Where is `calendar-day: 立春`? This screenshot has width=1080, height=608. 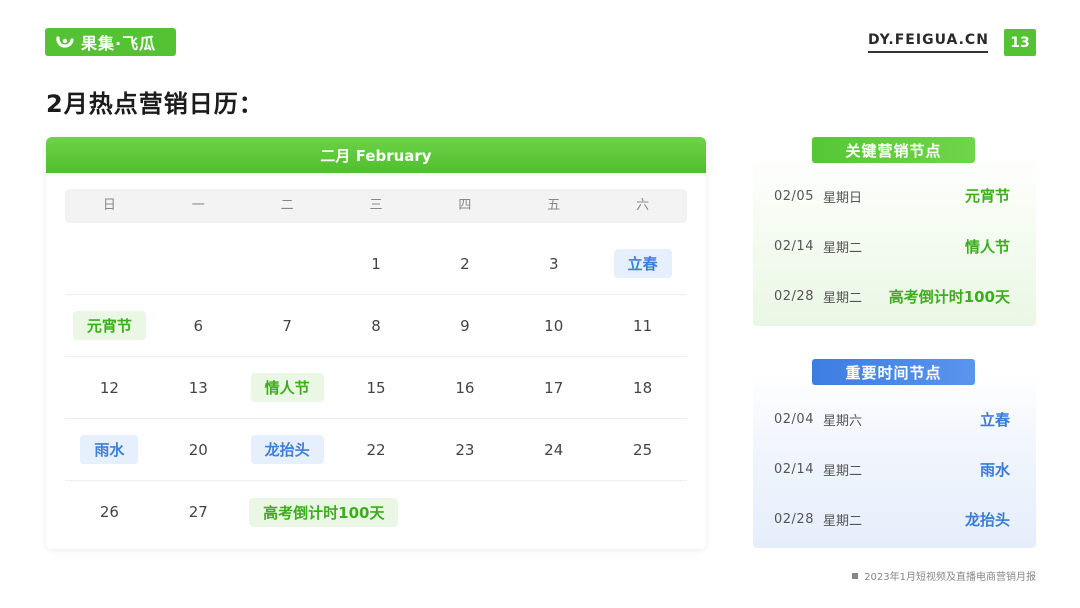
calendar-day: 立春 is located at coordinates (642, 263).